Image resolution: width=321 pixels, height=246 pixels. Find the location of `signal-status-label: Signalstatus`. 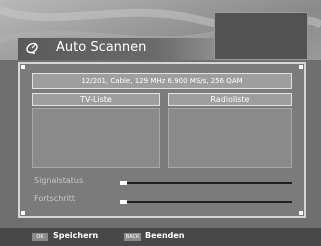

signal-status-label: Signalstatus is located at coordinates (59, 180).